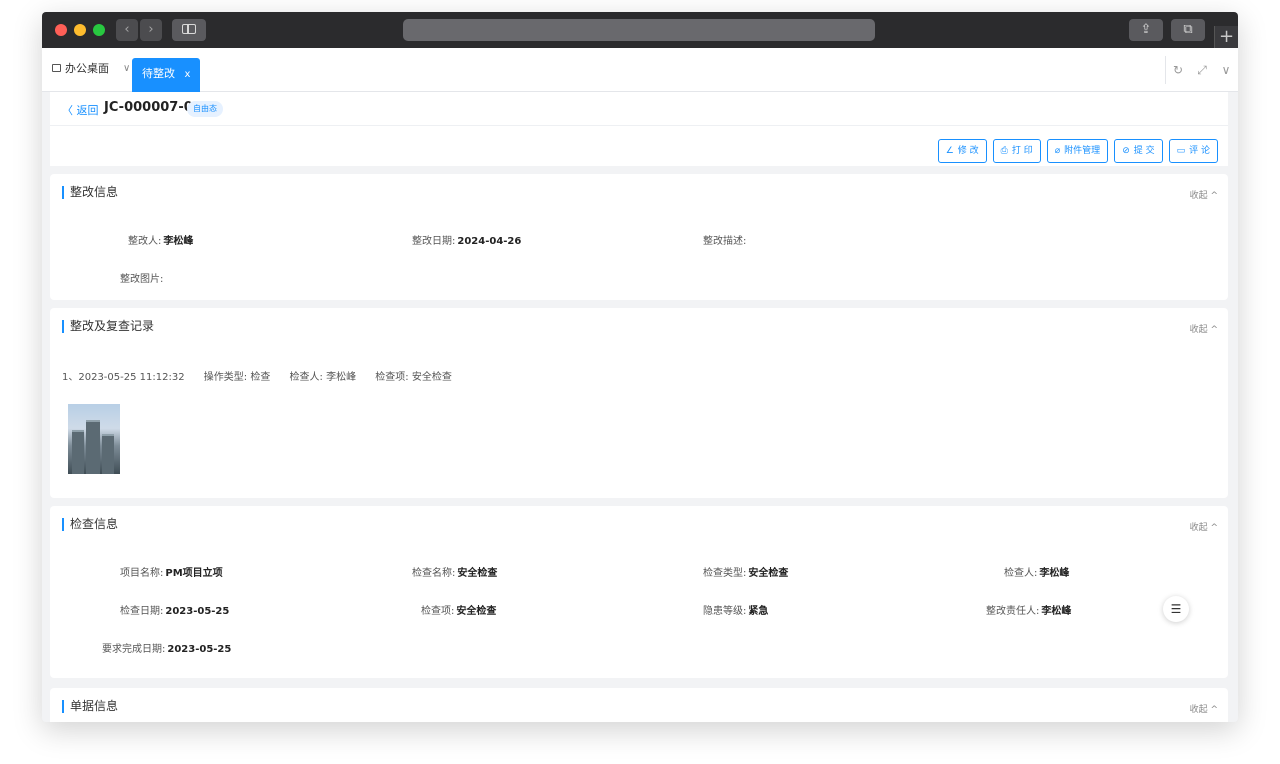 The height and width of the screenshot is (764, 1280). I want to click on tab-active-label: 待整改, so click(158, 73).